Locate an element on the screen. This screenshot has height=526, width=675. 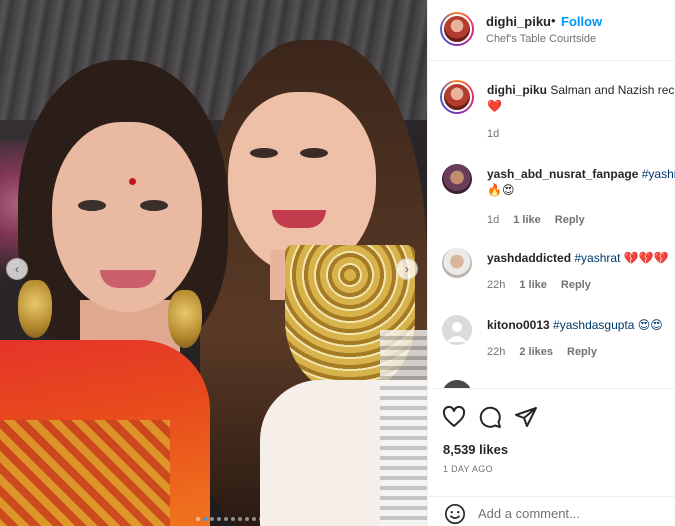
caption-time: 1d is located at coordinates (493, 134).